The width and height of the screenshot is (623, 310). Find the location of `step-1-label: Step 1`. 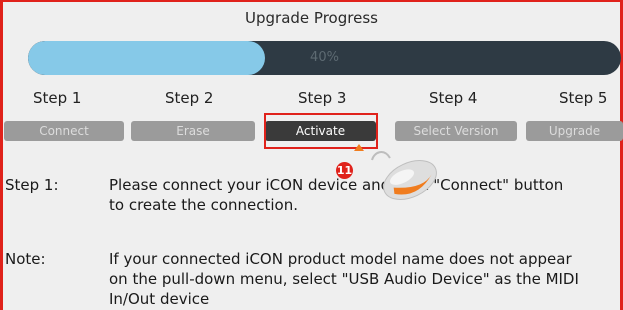

step-1-label: Step 1 is located at coordinates (57, 98).